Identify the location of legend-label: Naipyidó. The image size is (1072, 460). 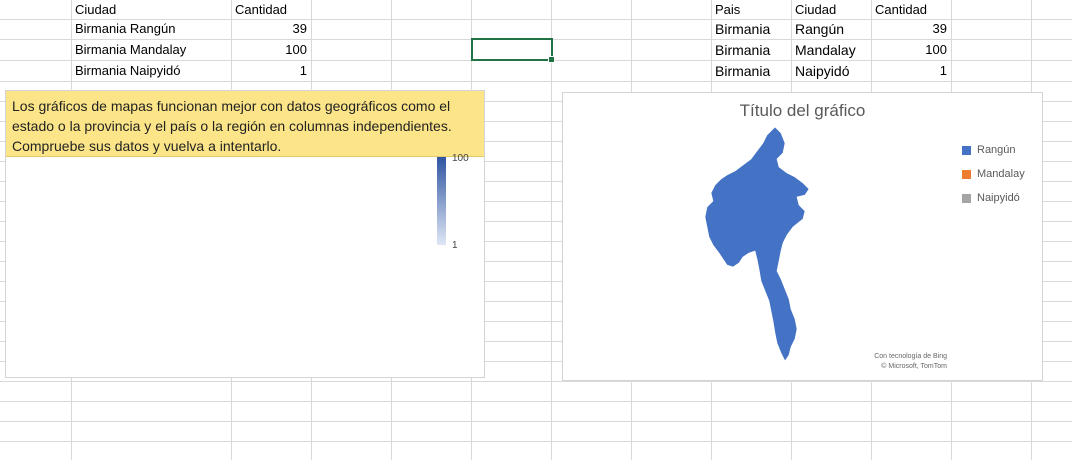
(998, 198).